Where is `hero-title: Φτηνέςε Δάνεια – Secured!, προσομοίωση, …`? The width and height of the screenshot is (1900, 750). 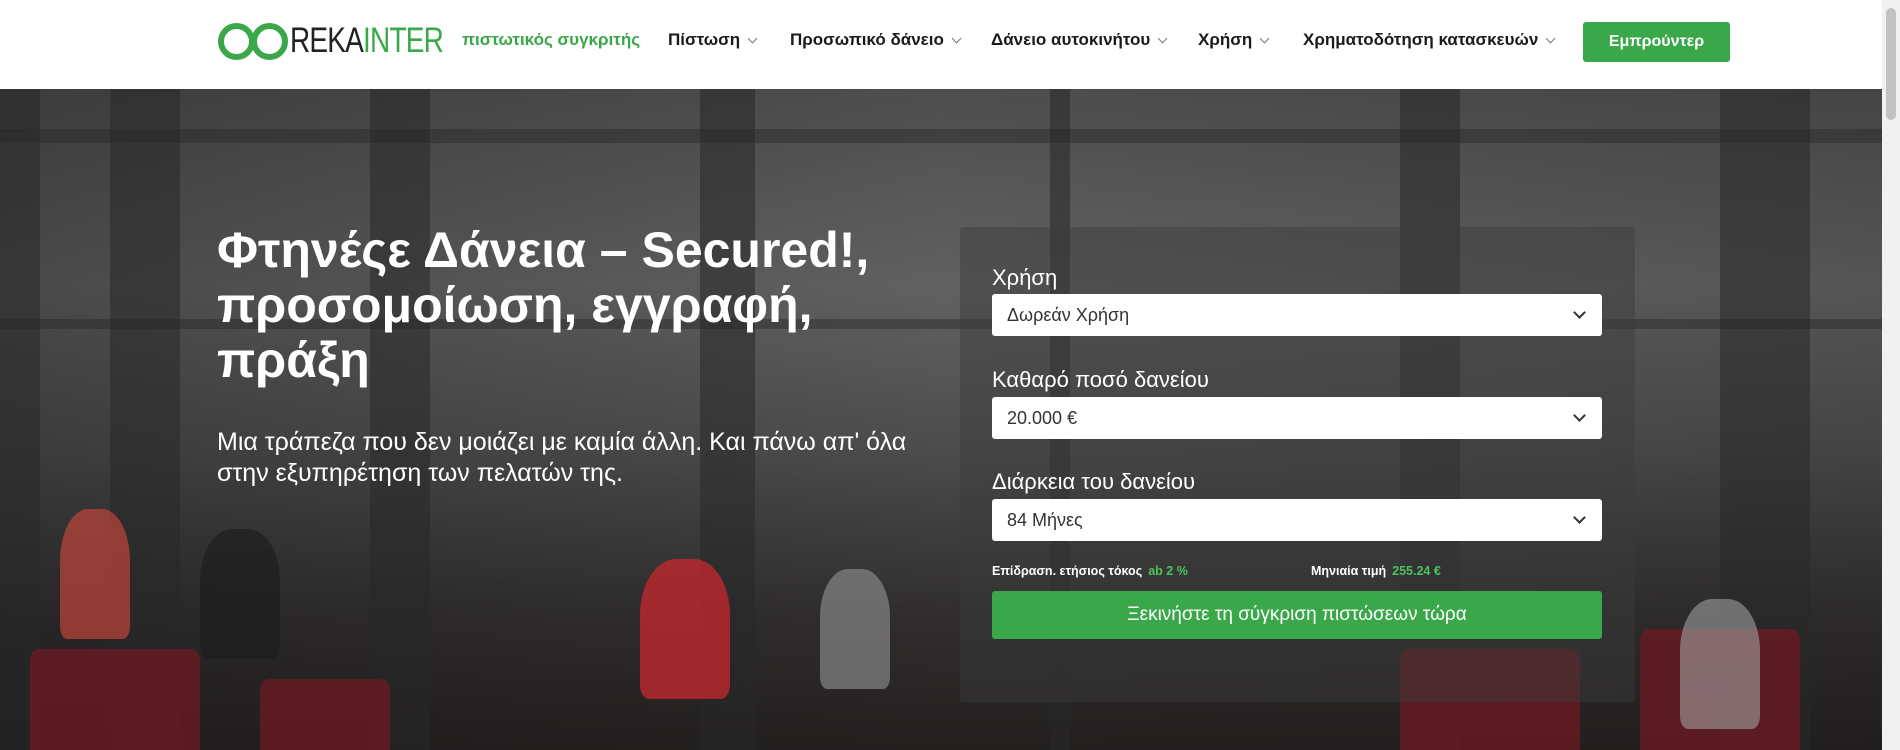 hero-title: Φτηνέςε Δάνεια – Secured!, προσομοίωση, … is located at coordinates (543, 305).